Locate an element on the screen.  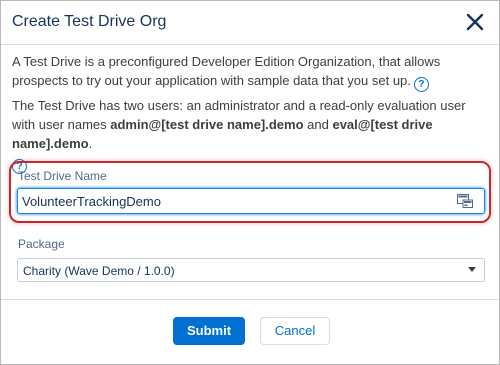
dialog-header: Create Test Drive Org is located at coordinates (250, 23).